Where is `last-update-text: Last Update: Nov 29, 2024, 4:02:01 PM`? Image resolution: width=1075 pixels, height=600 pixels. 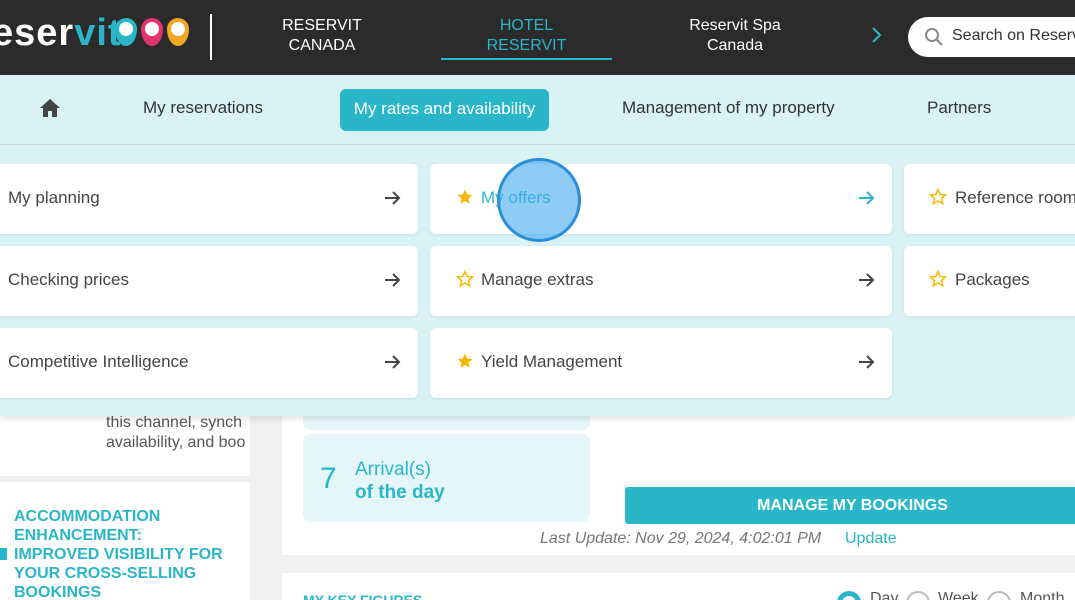 last-update-text: Last Update: Nov 29, 2024, 4:02:01 PM is located at coordinates (681, 538).